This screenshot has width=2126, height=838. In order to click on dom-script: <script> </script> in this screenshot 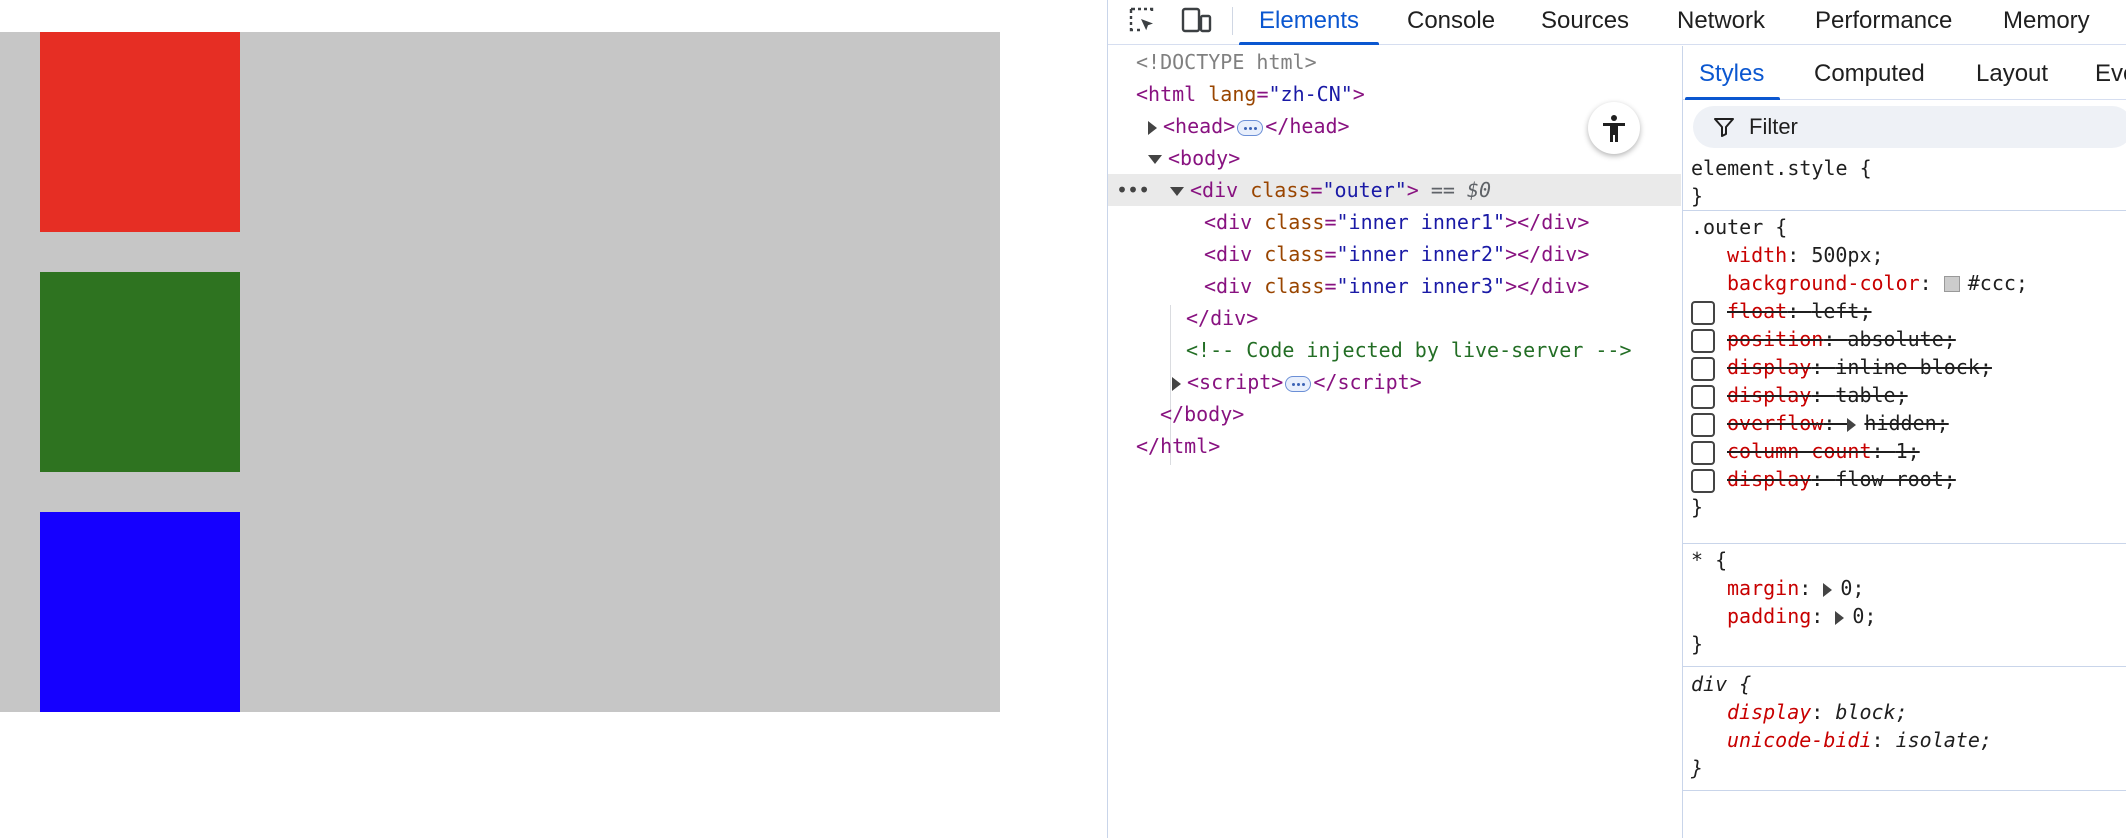, I will do `click(1394, 382)`.